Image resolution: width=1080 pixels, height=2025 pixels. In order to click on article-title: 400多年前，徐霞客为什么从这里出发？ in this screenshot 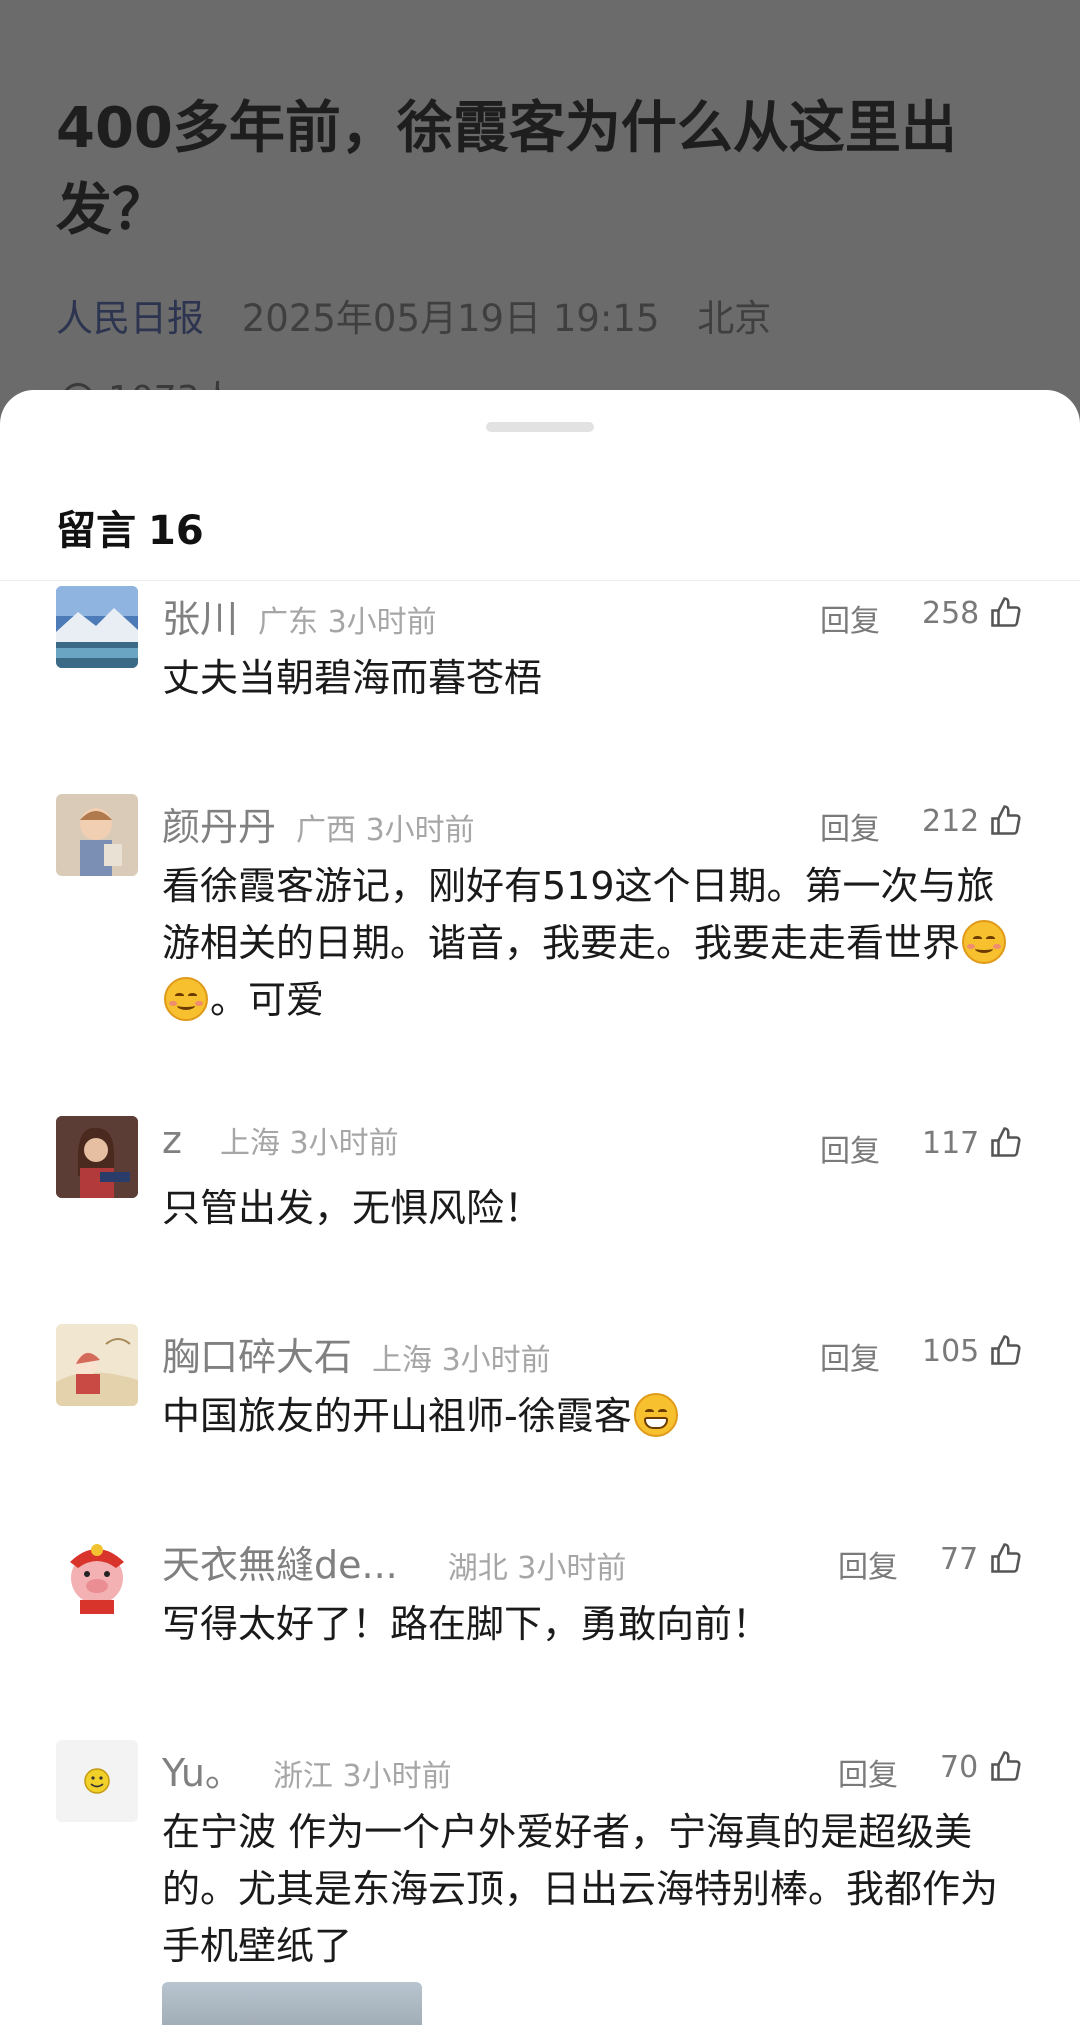, I will do `click(506, 169)`.